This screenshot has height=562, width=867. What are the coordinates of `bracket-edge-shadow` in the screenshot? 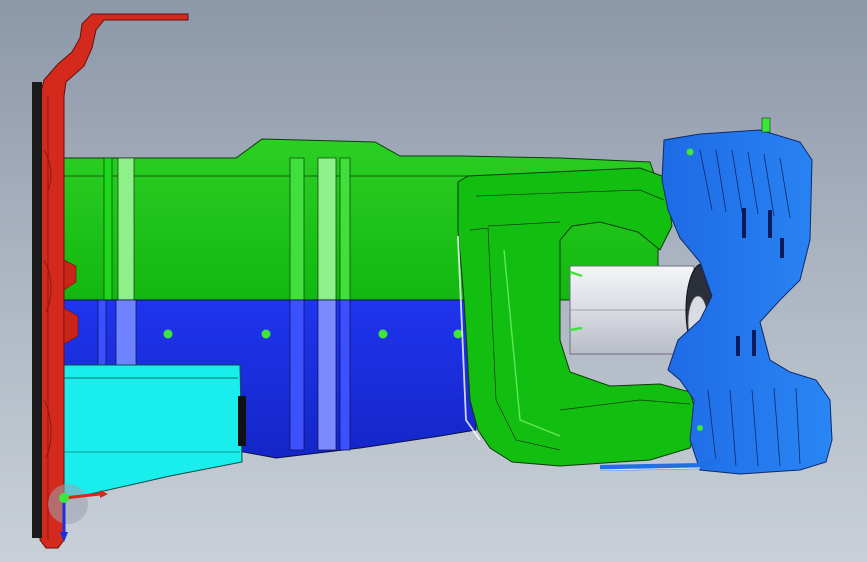 It's located at (37, 310).